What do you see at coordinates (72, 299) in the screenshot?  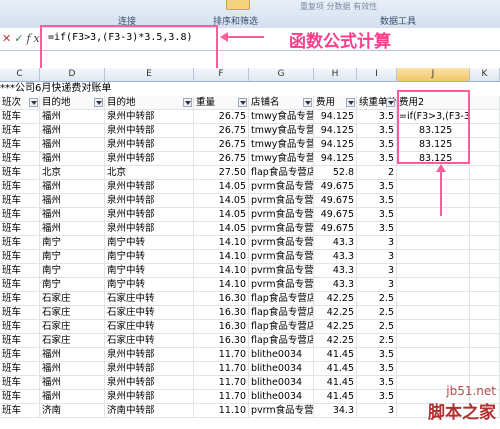 I see `table-cell: 石家庄` at bounding box center [72, 299].